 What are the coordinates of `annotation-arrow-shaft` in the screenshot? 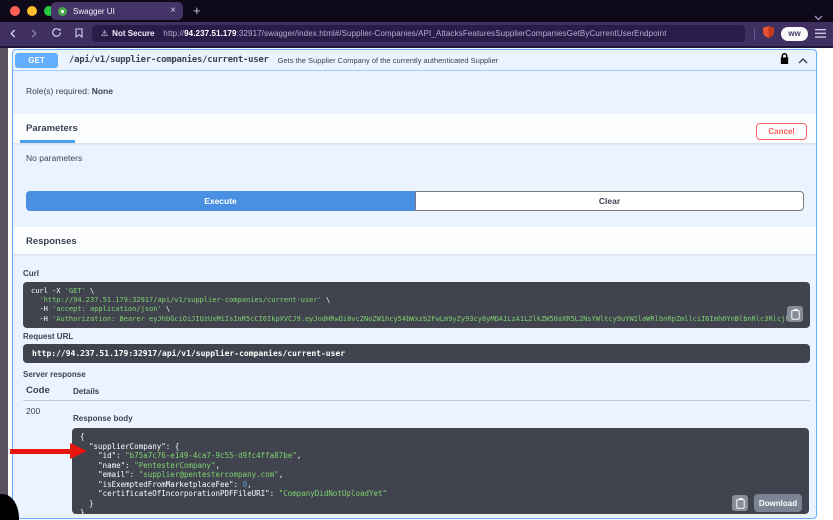 It's located at (40, 451).